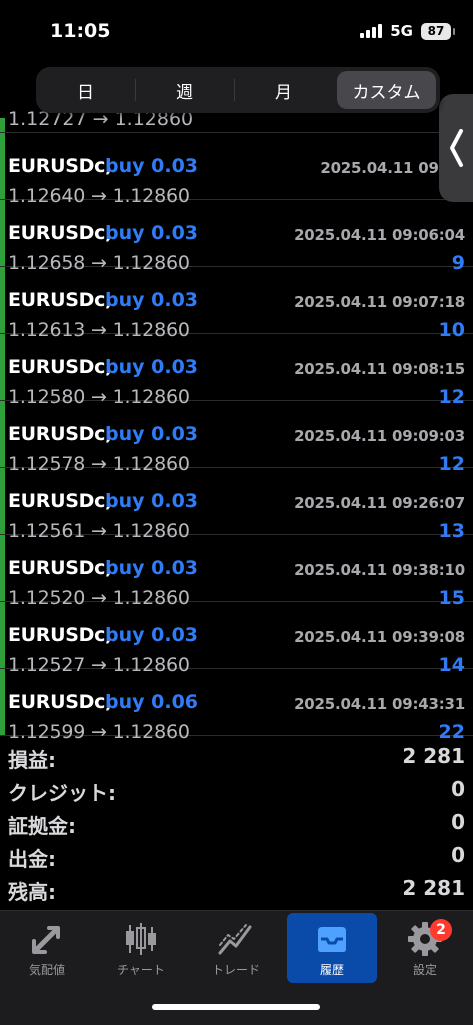 Image resolution: width=473 pixels, height=1025 pixels. I want to click on period-selector: 日 週 月 カスタム, so click(238, 90).